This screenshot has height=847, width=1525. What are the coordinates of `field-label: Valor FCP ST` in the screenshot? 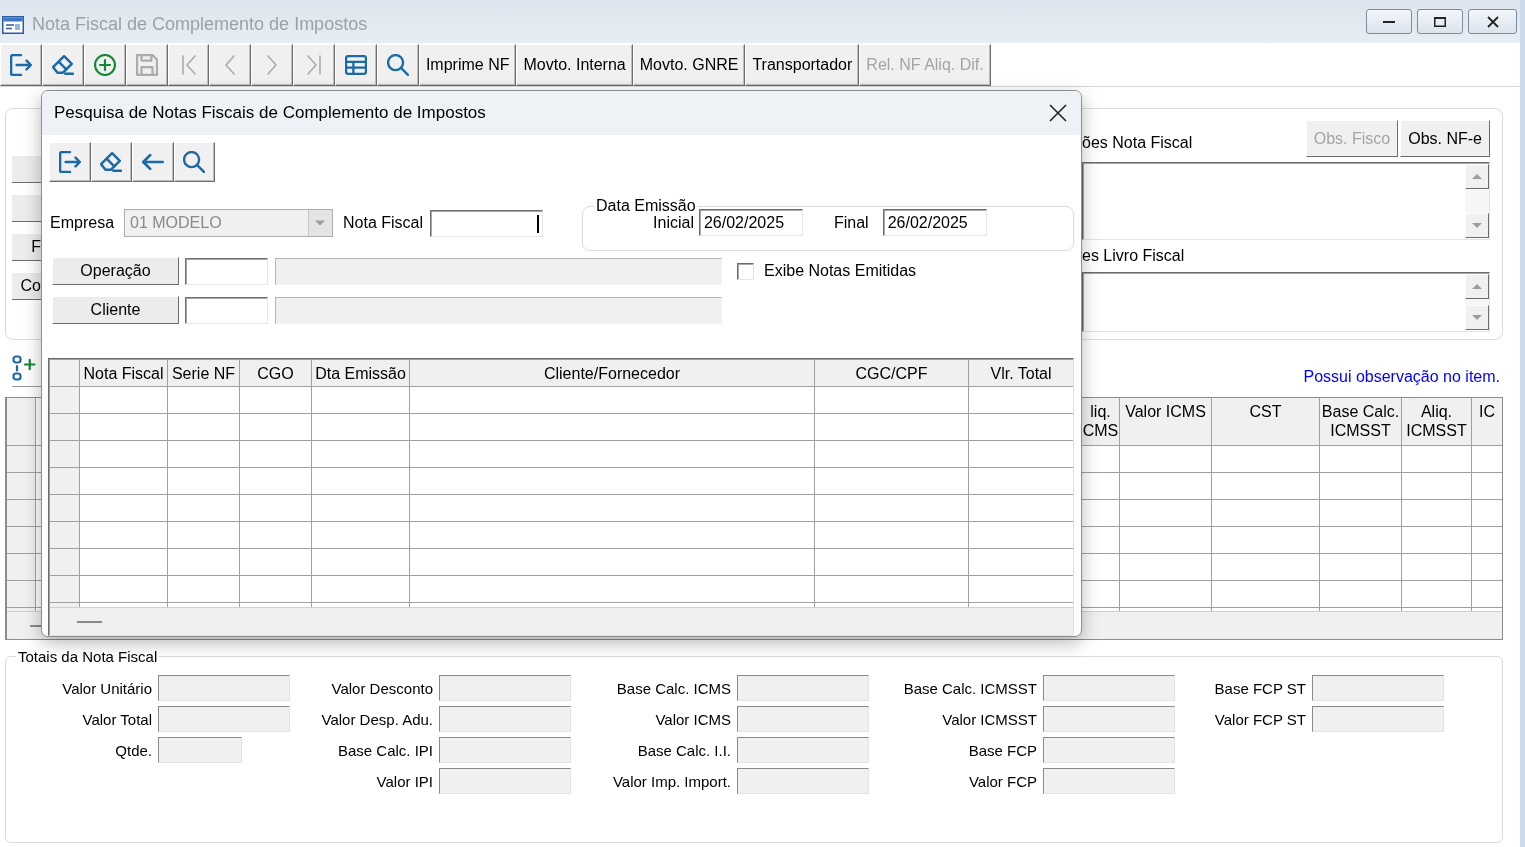 It's located at (1259, 719).